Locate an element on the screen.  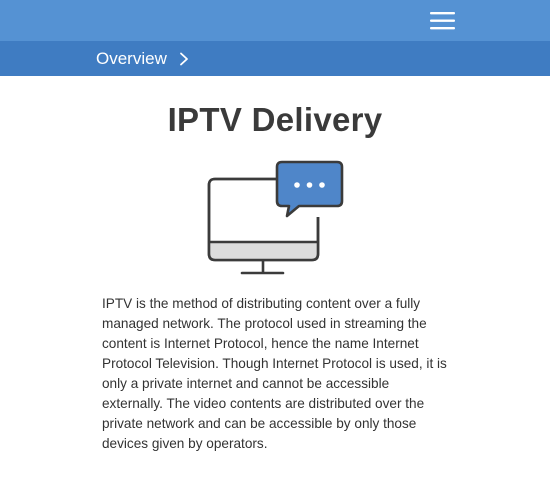
monitor-chat-bubble-icon is located at coordinates (275, 218).